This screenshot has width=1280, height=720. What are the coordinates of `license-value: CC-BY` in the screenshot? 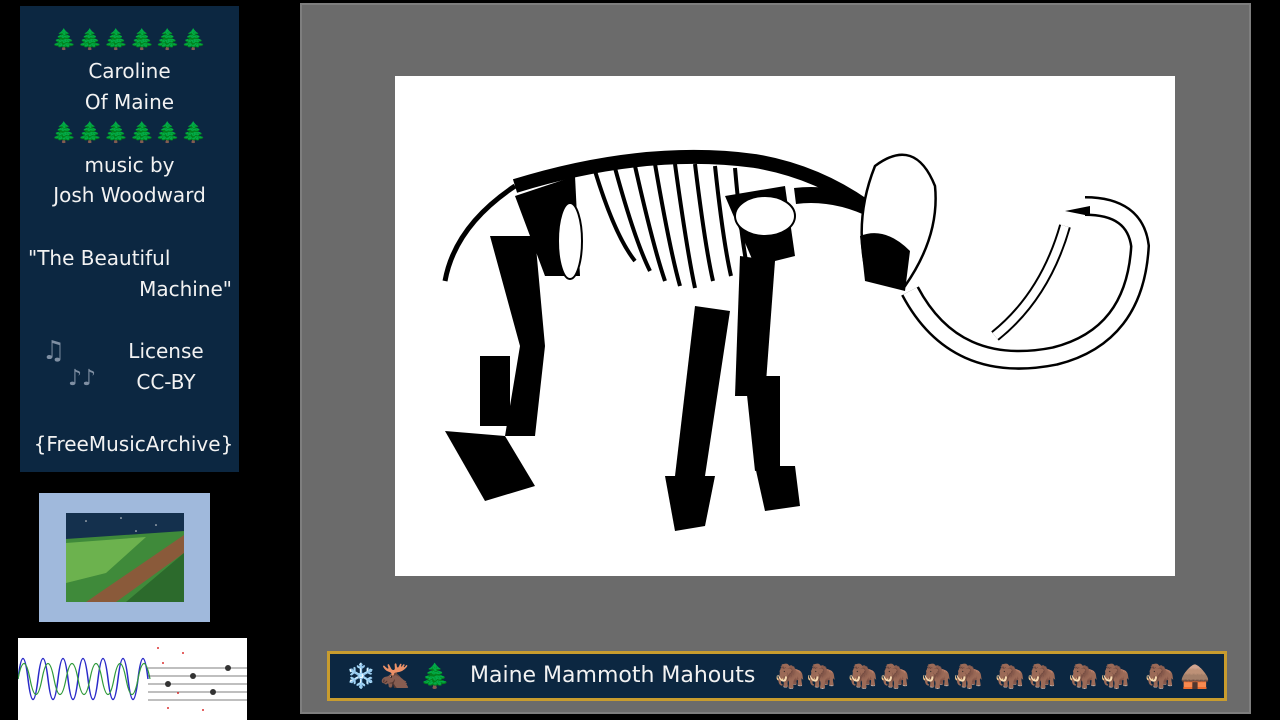 It's located at (166, 382).